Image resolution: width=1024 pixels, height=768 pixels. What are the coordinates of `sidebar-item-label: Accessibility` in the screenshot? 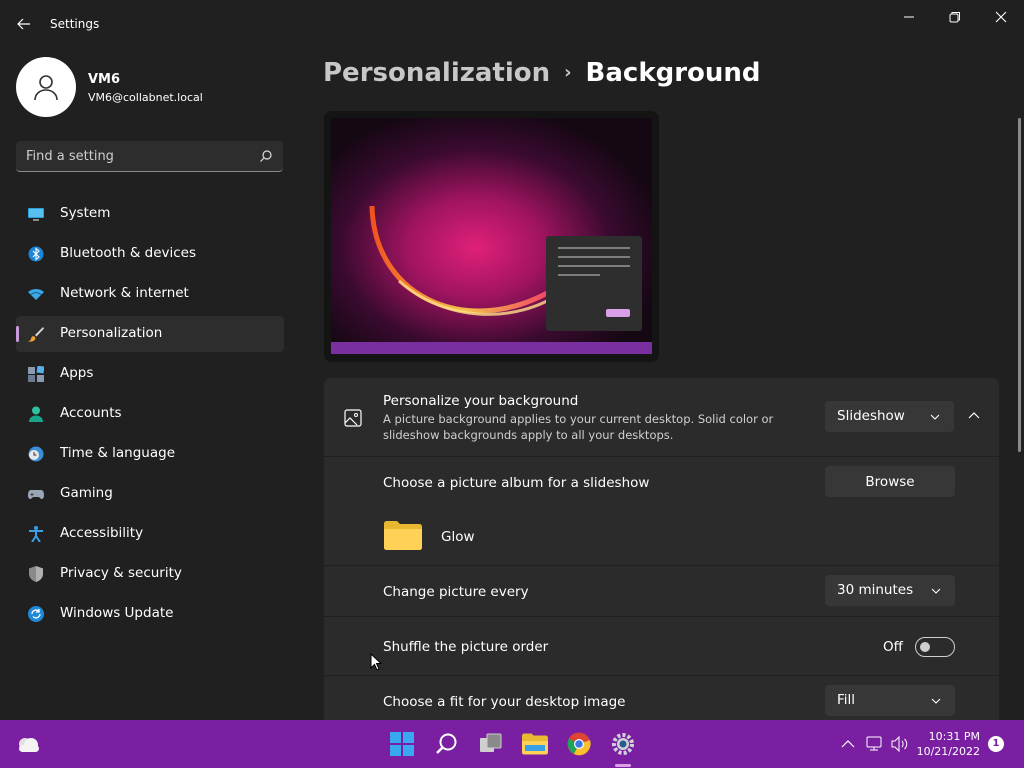 It's located at (102, 533).